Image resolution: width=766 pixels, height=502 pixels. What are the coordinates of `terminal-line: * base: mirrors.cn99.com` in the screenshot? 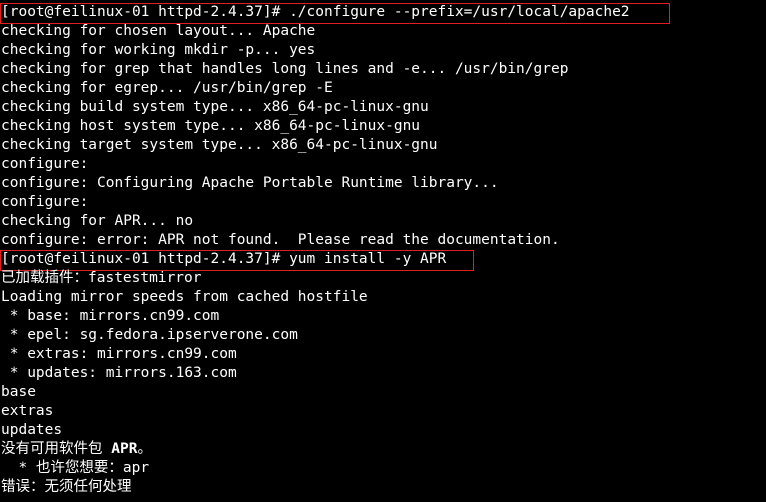 It's located at (110, 316).